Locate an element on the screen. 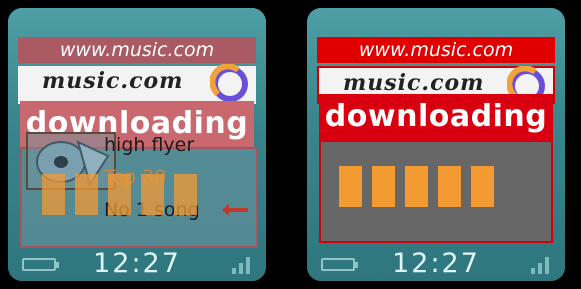 The image size is (581, 289). music-logo-banner: music.com is located at coordinates (137, 84).